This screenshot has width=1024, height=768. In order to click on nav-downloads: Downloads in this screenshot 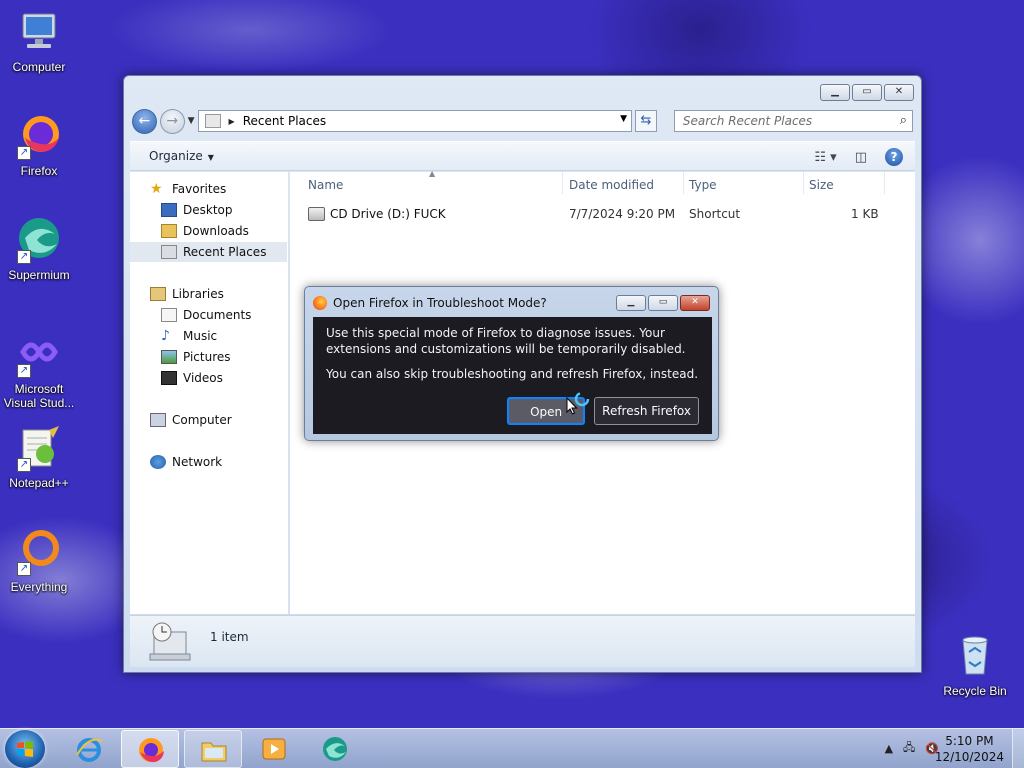, I will do `click(208, 231)`.